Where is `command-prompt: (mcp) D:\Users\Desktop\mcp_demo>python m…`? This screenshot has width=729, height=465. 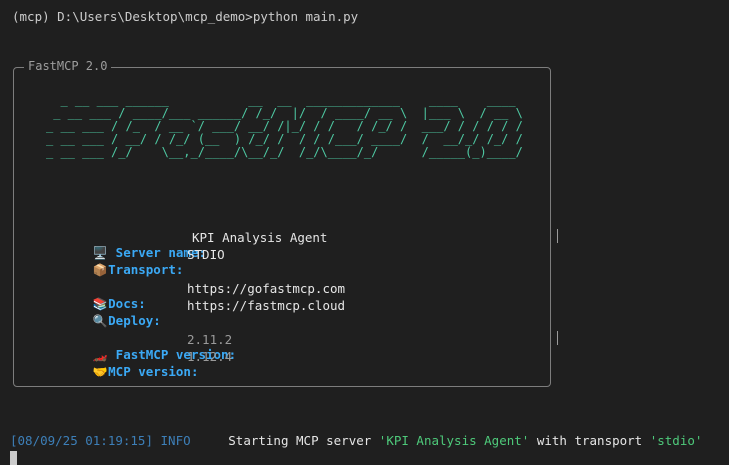
command-prompt: (mcp) D:\Users\Desktop\mcp_demo>python m… is located at coordinates (185, 16).